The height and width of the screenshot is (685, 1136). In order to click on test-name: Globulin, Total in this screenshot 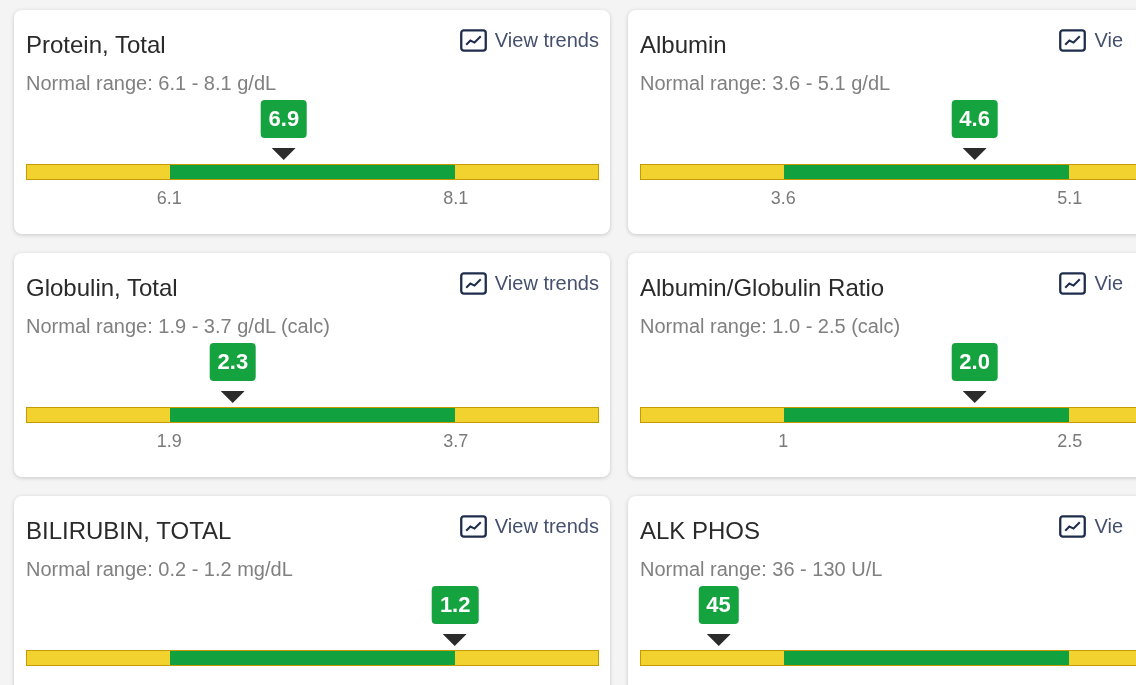, I will do `click(102, 288)`.